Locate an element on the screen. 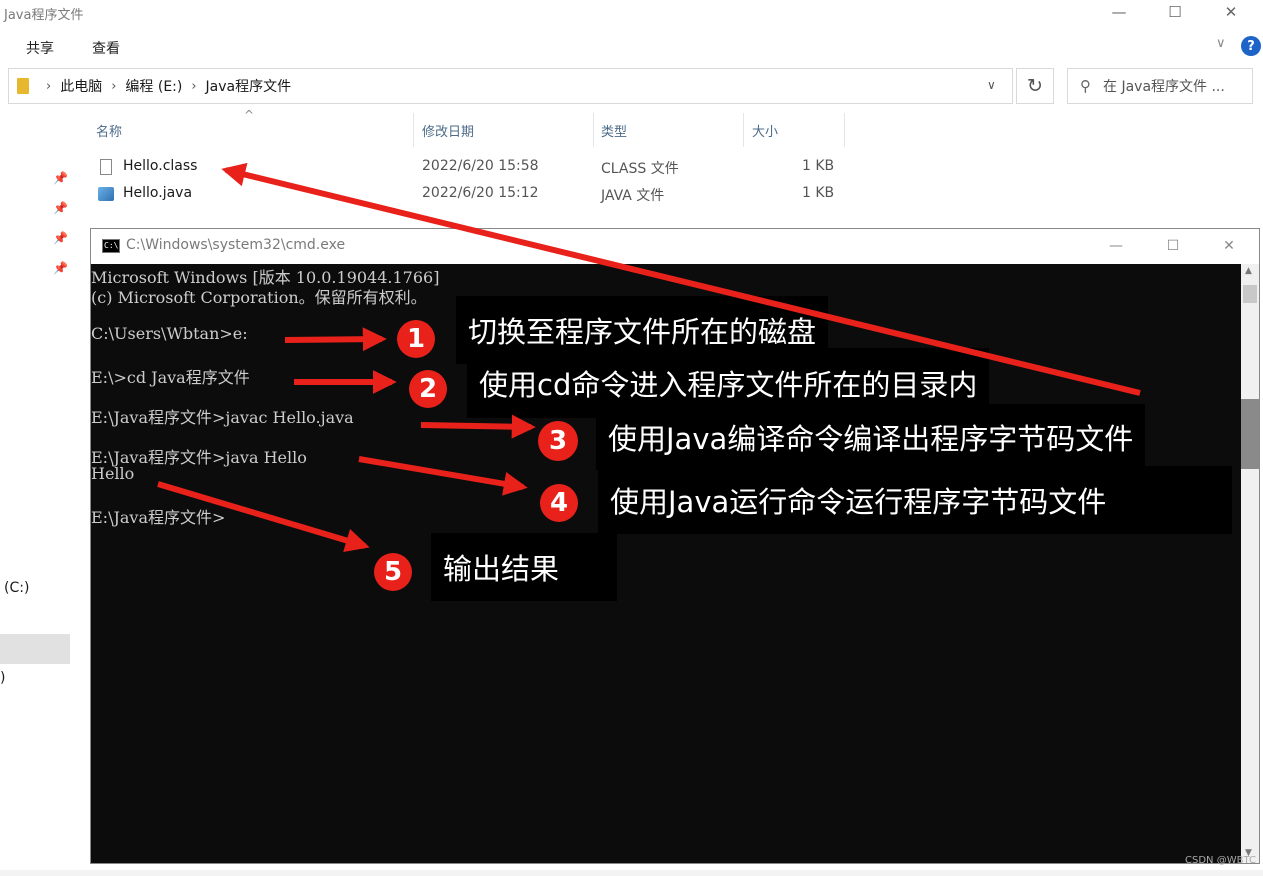  step-badge-4: 4 is located at coordinates (559, 503).